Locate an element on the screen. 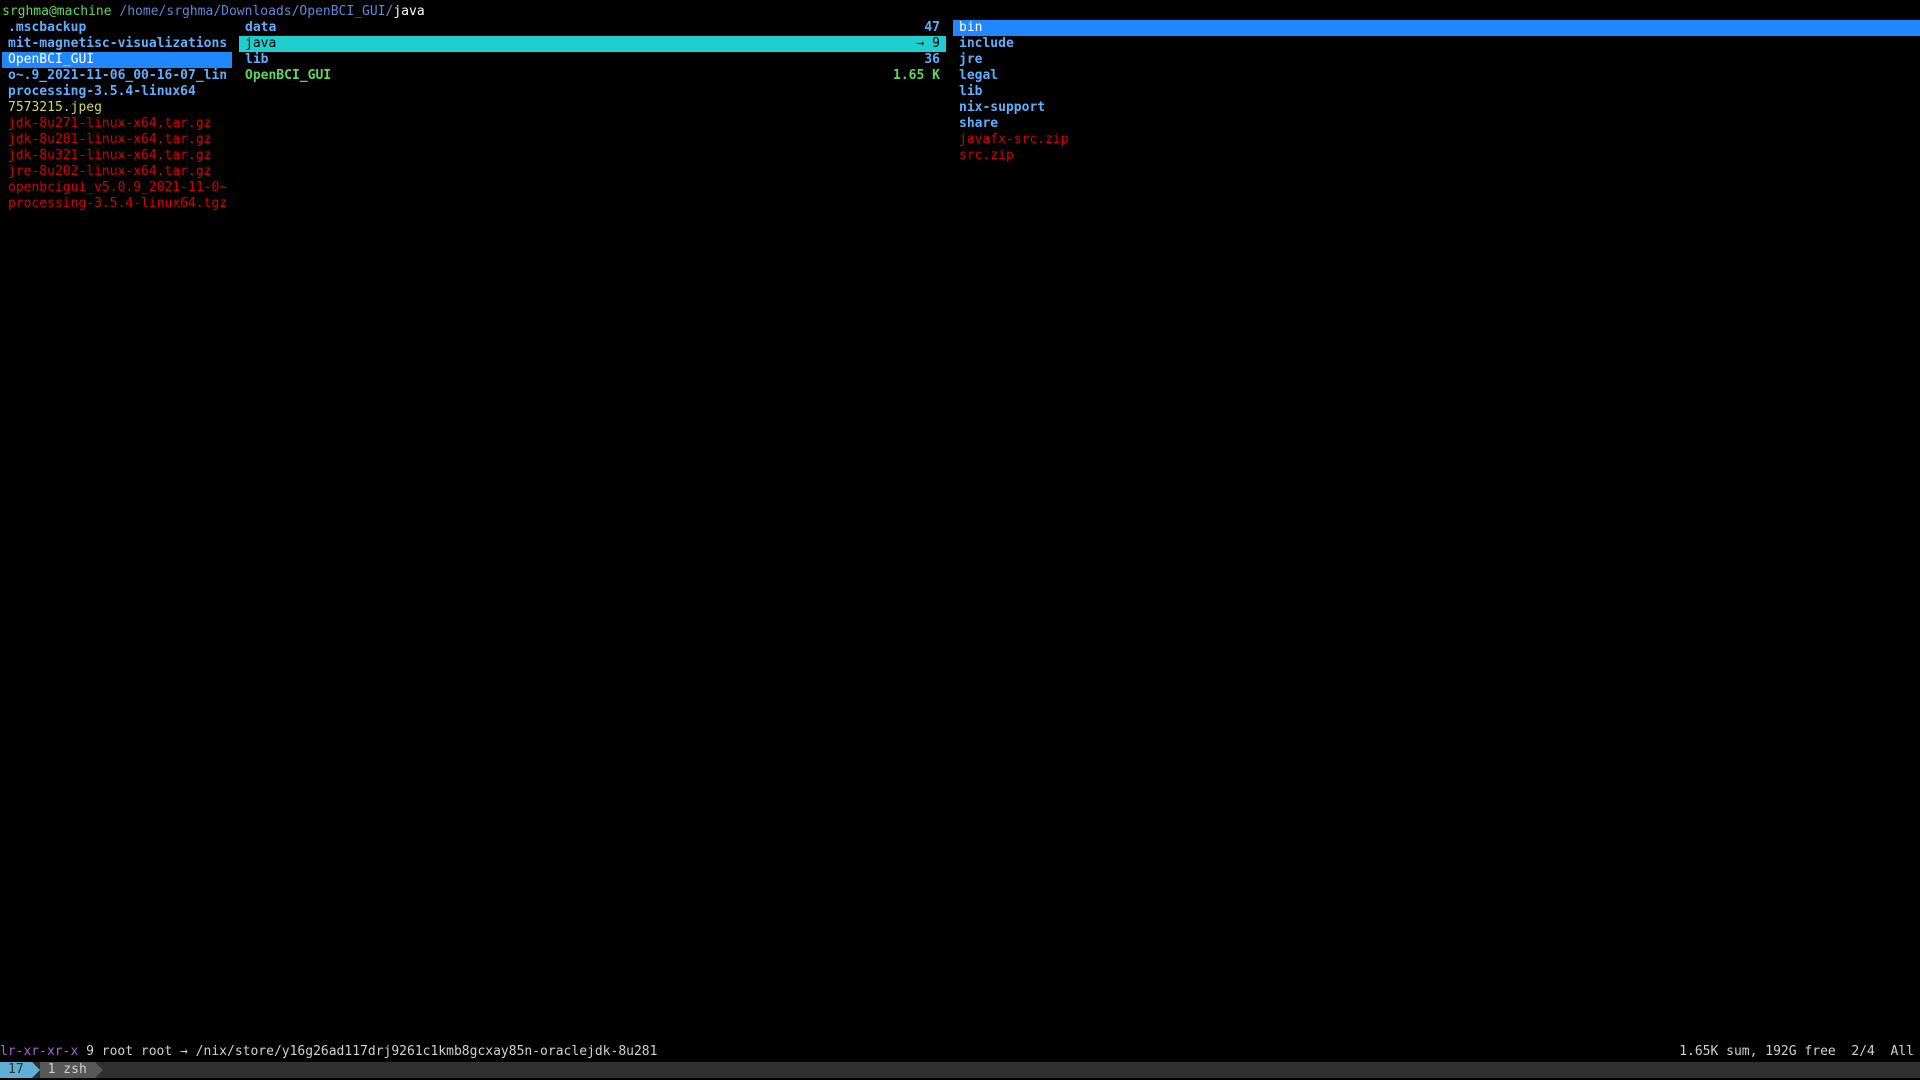  left-file-entry: o~.9_2021-11-06_00-16-07_linux64 is located at coordinates (117, 76).